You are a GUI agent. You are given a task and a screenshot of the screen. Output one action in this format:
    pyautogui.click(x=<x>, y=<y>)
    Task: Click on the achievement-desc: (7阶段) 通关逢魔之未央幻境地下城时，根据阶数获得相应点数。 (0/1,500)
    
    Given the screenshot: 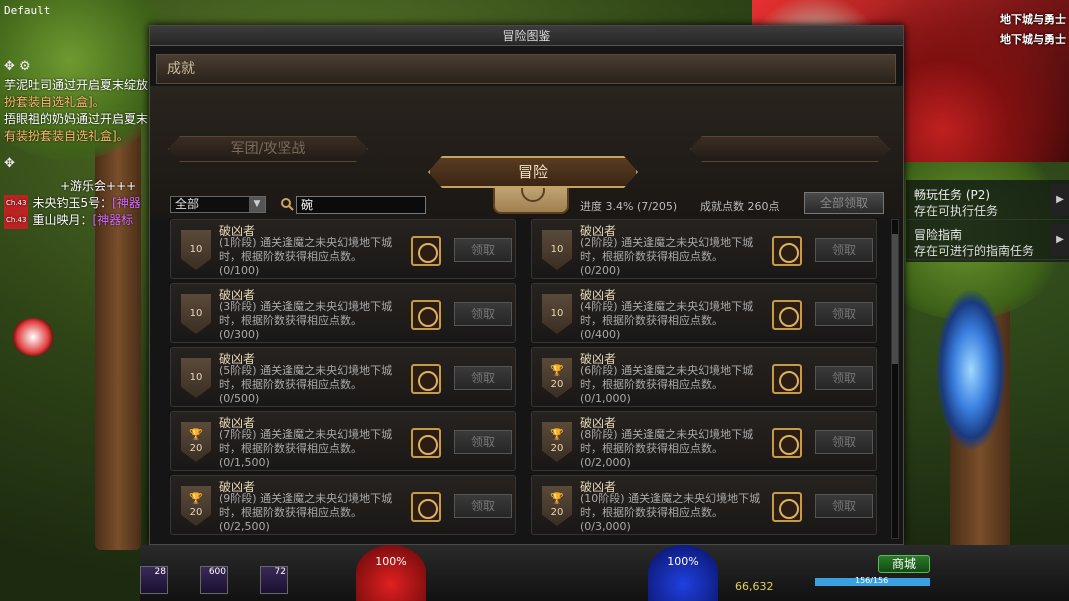 What is the action you would take?
    pyautogui.click(x=314, y=449)
    